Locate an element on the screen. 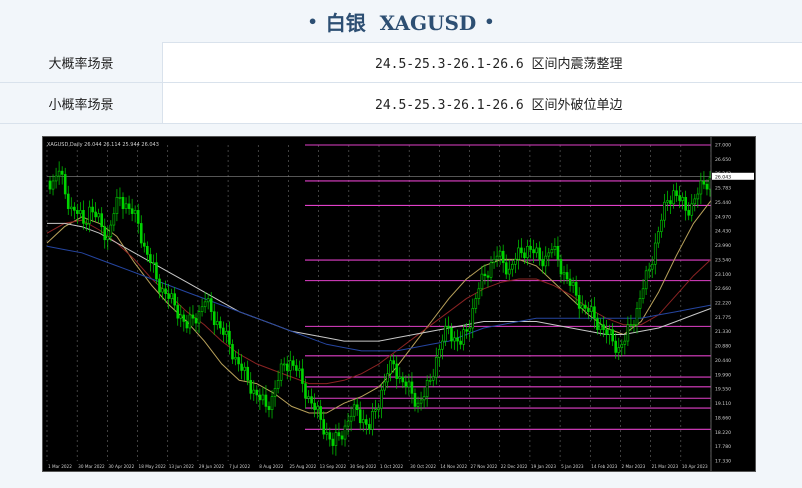  y-tick-label: 21.775 is located at coordinates (723, 318).